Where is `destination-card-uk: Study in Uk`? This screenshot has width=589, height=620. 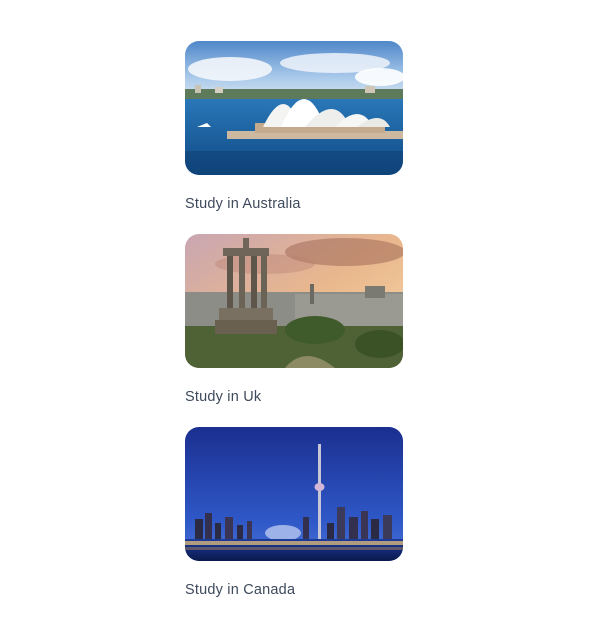 destination-card-uk: Study in Uk is located at coordinates (294, 330).